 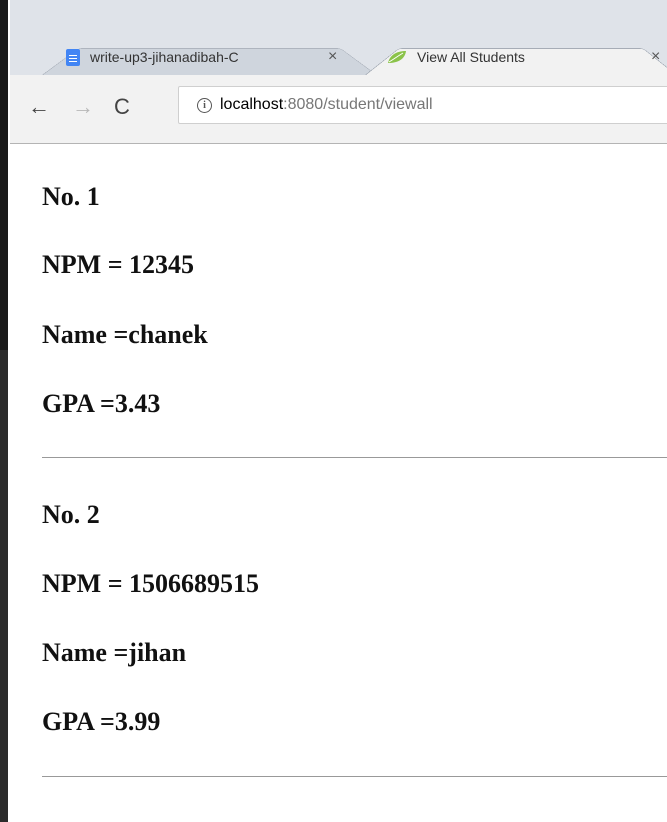 I want to click on address-bar: i localhost:8080/student/viewall, so click(x=422, y=105).